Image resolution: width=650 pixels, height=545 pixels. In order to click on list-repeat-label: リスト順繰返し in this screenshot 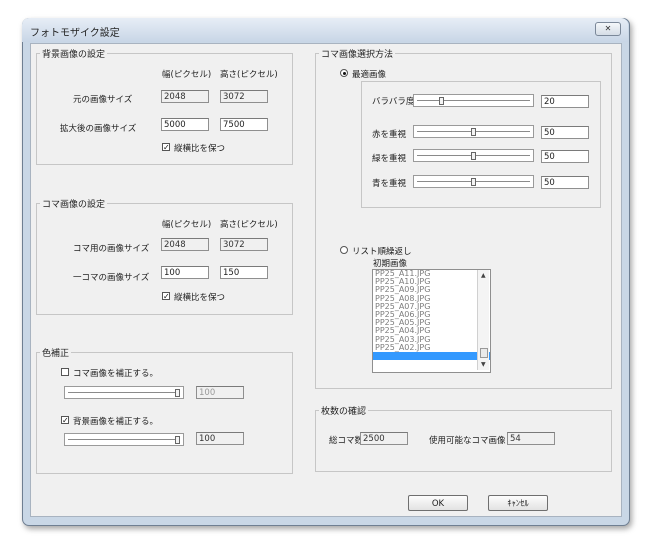, I will do `click(382, 252)`.